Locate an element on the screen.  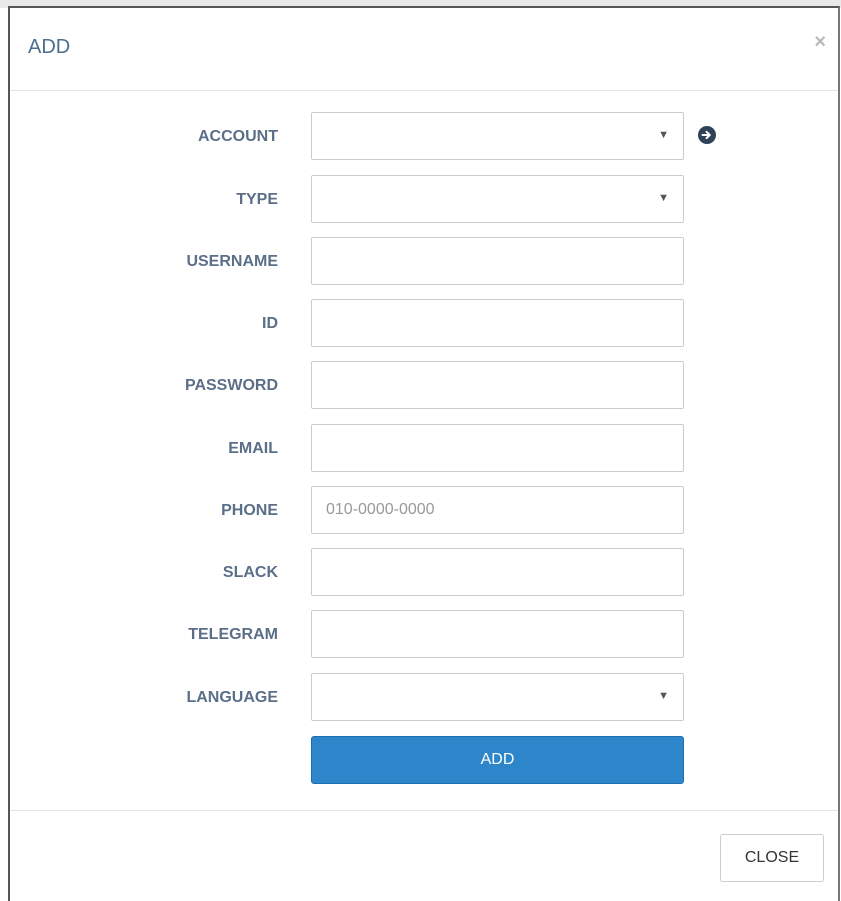
phone-label: PHONE is located at coordinates (249, 510).